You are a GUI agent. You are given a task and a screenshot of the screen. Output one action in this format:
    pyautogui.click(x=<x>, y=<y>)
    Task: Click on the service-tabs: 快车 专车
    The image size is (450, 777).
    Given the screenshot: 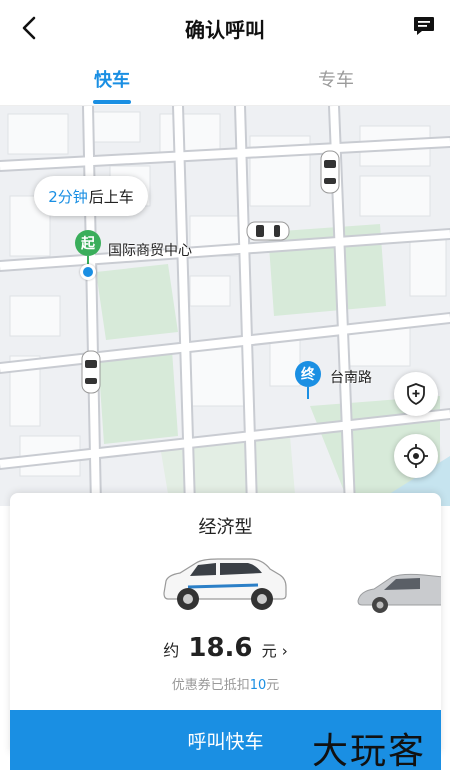 What is the action you would take?
    pyautogui.click(x=225, y=81)
    